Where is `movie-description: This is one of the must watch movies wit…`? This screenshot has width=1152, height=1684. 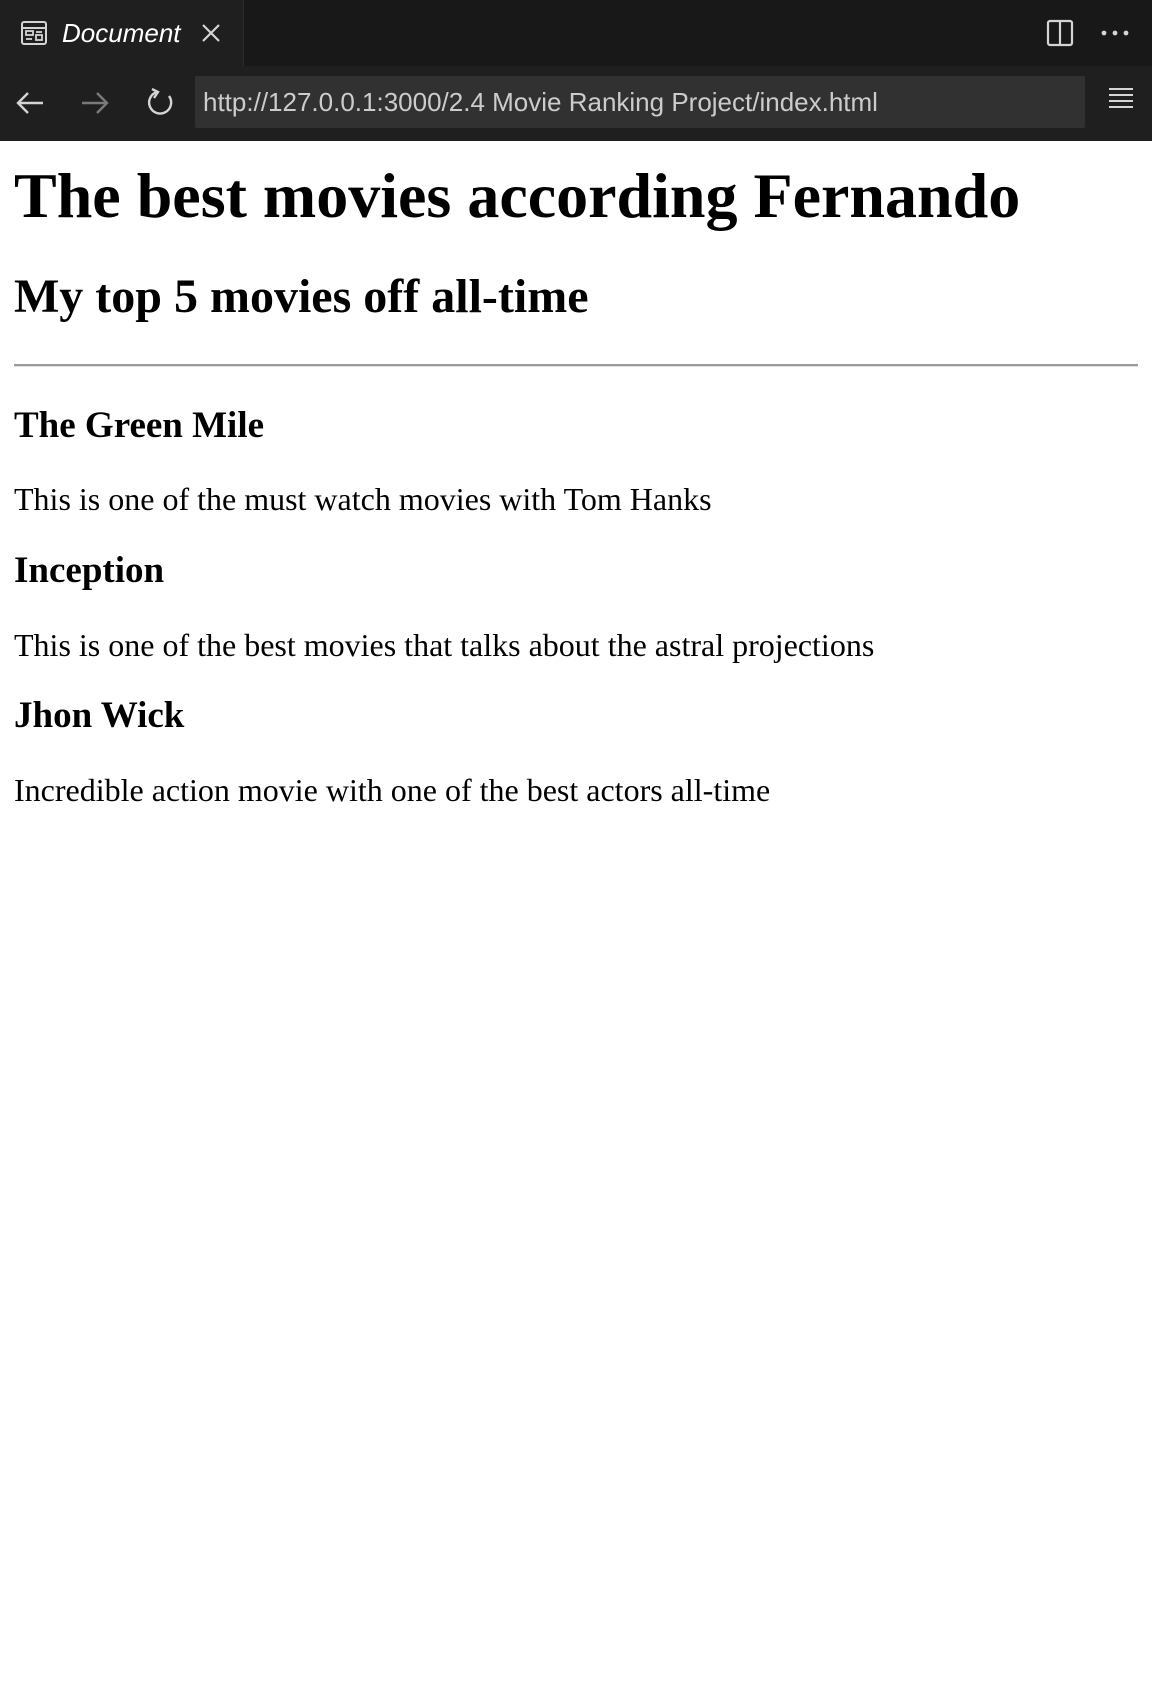
movie-description: This is one of the must watch movies wit… is located at coordinates (363, 499).